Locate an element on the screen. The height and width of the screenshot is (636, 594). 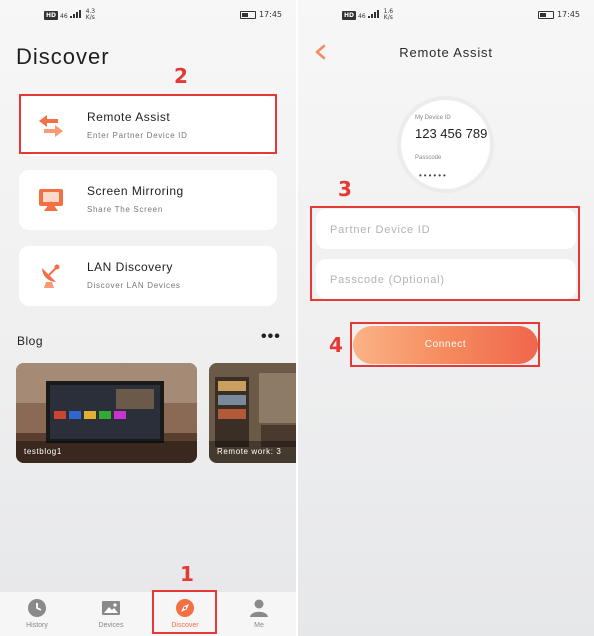
tab-discover: Discover is located at coordinates (185, 614).